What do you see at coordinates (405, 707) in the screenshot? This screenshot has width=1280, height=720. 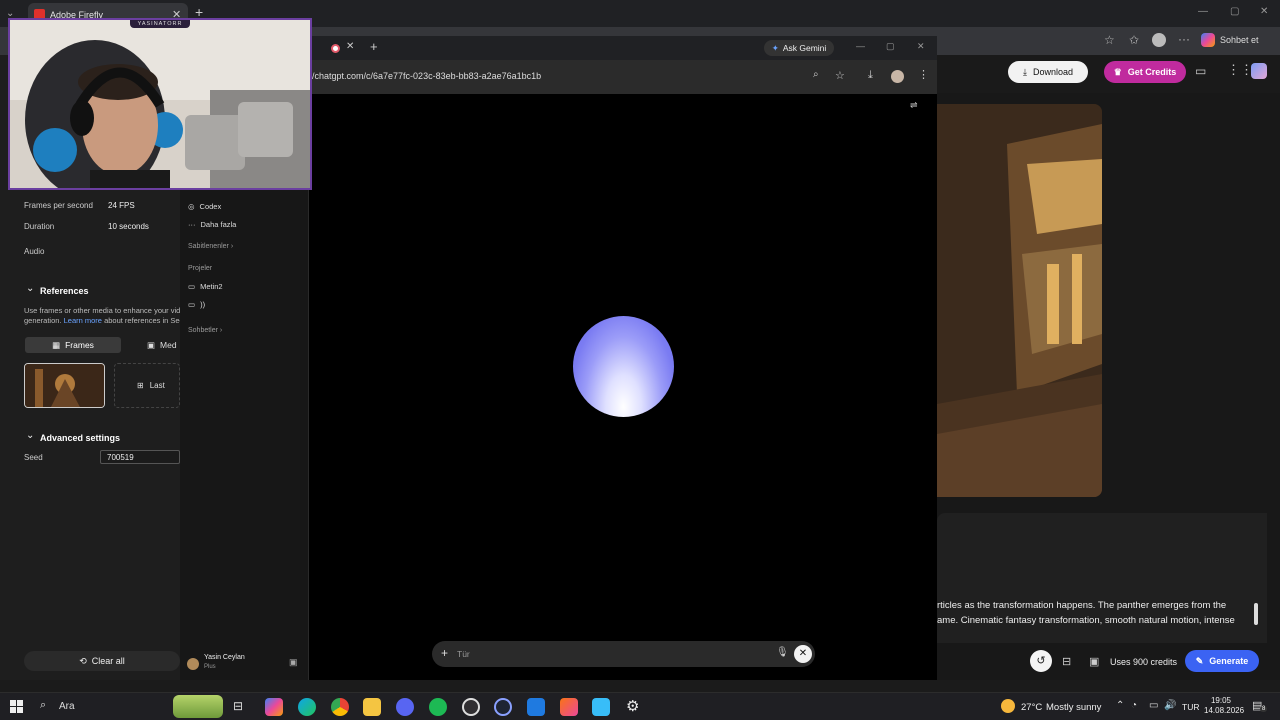 I see `discord-icon` at bounding box center [405, 707].